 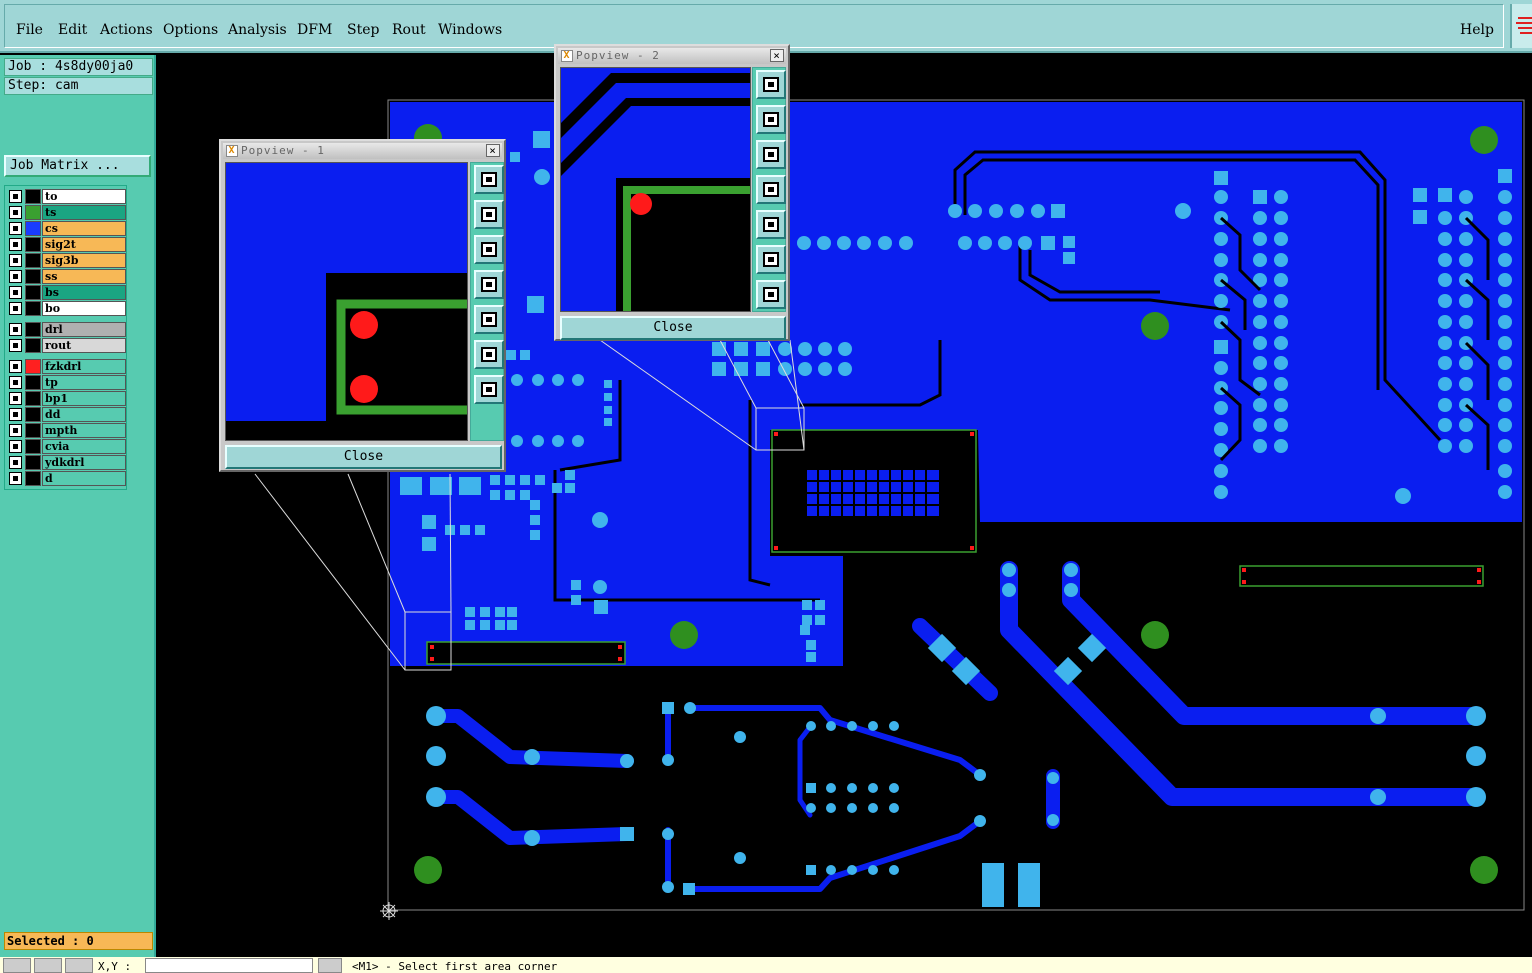 What do you see at coordinates (84, 276) in the screenshot?
I see `layer-name-label: ss` at bounding box center [84, 276].